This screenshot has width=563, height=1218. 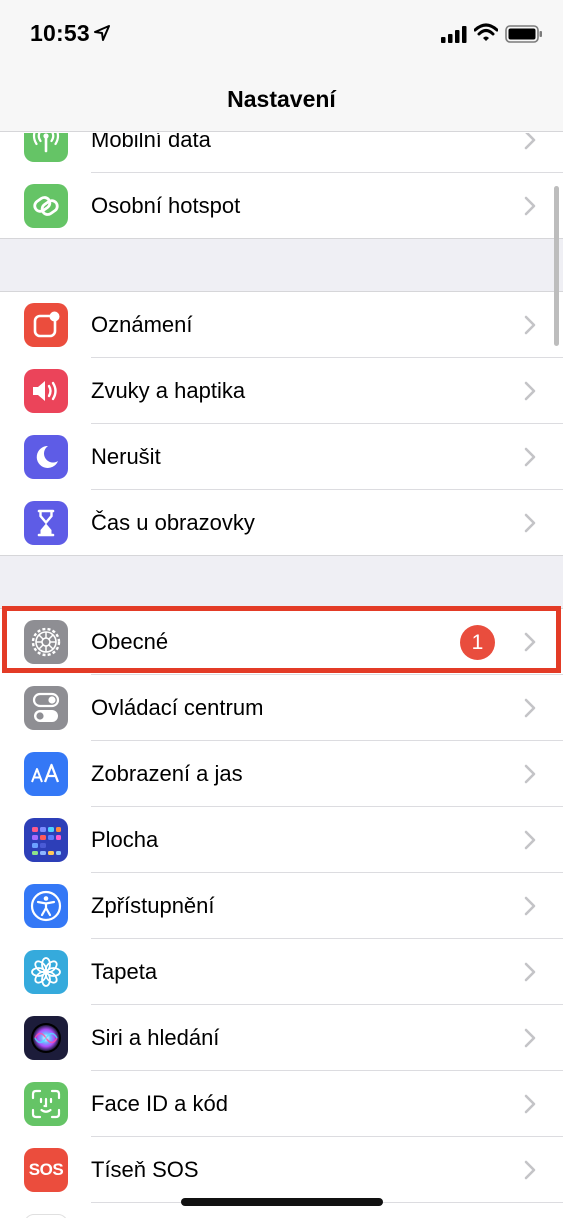 I want to click on settings-row-label: Ovládací centrum, so click(x=177, y=707).